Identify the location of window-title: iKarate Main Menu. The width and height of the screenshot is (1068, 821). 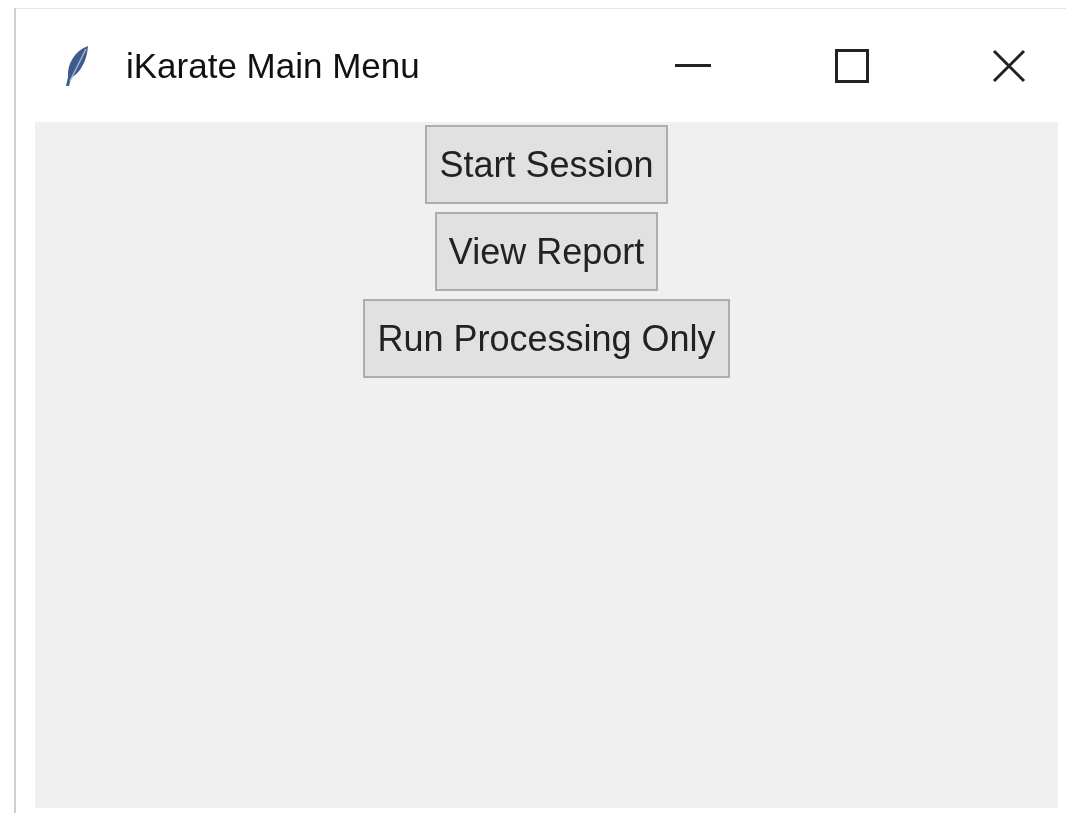
(273, 65).